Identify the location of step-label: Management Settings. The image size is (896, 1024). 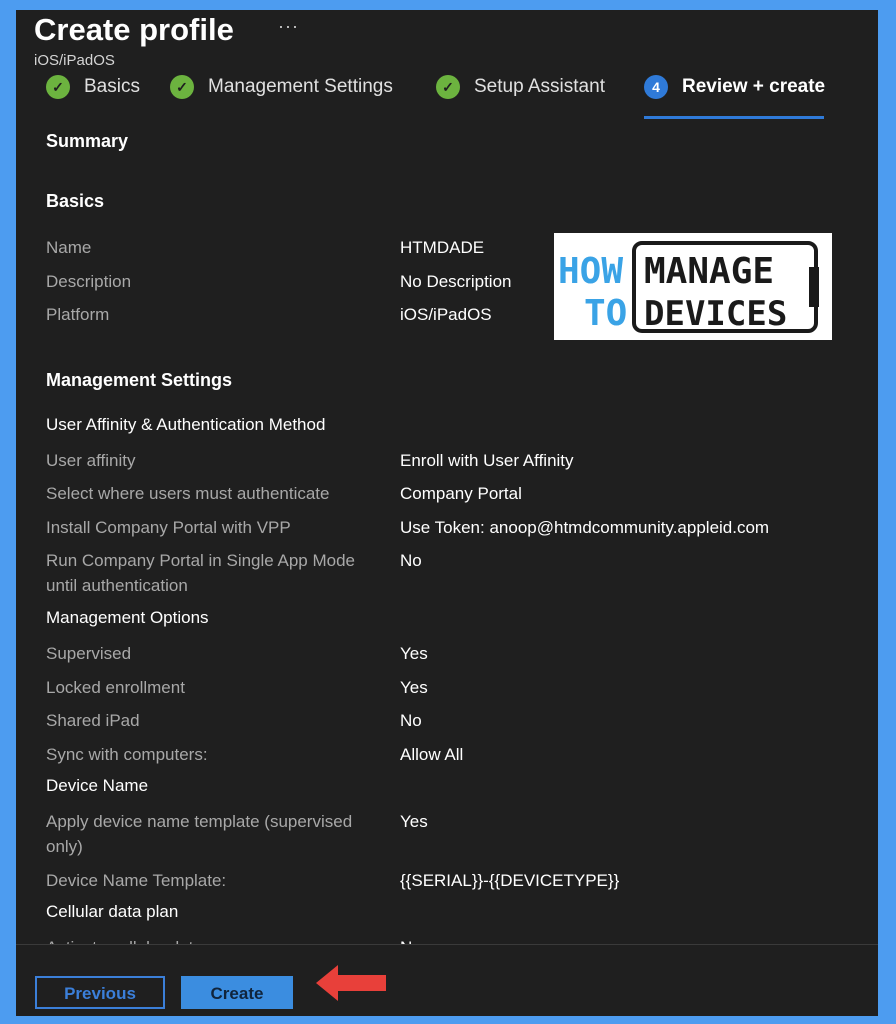
(300, 86).